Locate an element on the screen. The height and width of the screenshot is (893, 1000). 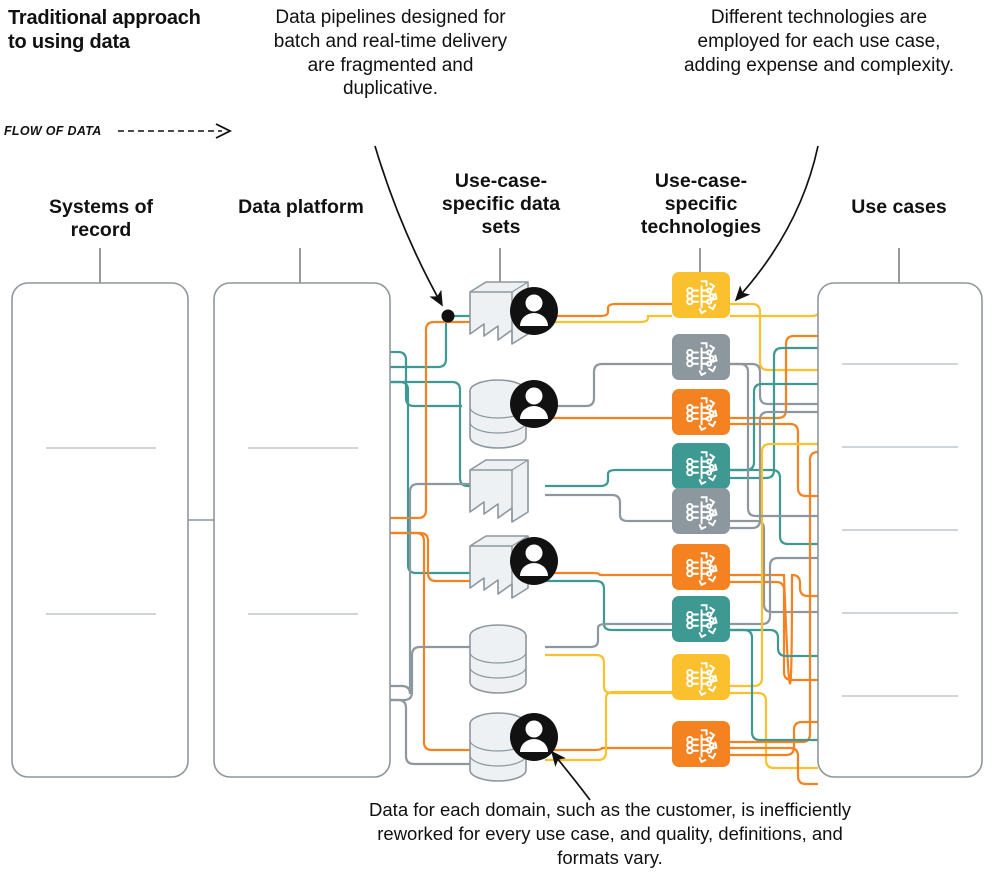
flow-of-data-arrow-icon is located at coordinates (175, 131).